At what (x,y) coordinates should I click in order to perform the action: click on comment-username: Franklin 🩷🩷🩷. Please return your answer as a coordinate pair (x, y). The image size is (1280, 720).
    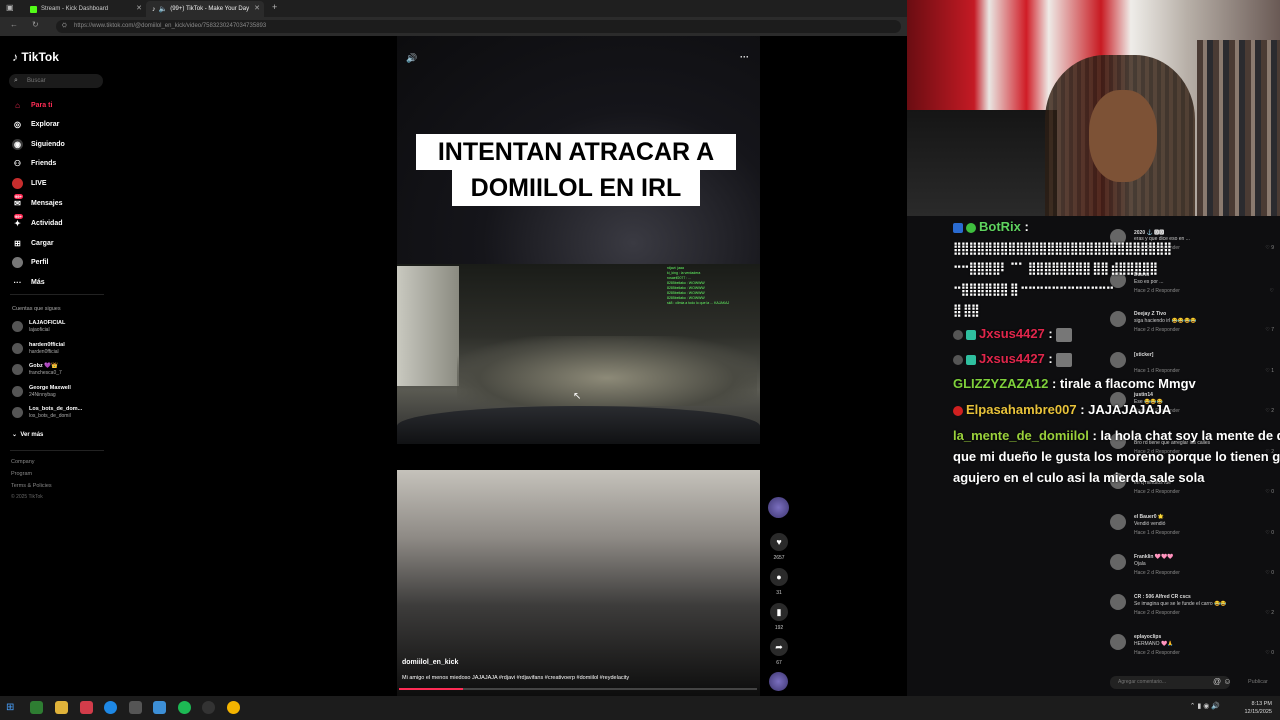
    Looking at the image, I should click on (1154, 557).